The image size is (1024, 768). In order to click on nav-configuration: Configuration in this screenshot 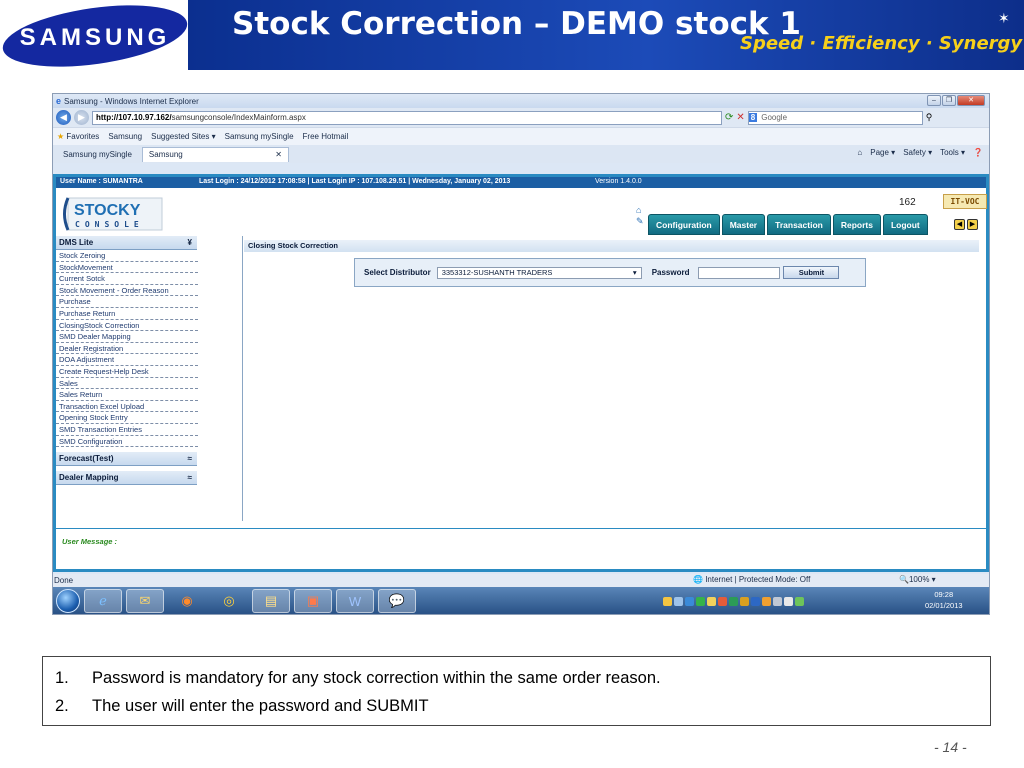, I will do `click(684, 224)`.